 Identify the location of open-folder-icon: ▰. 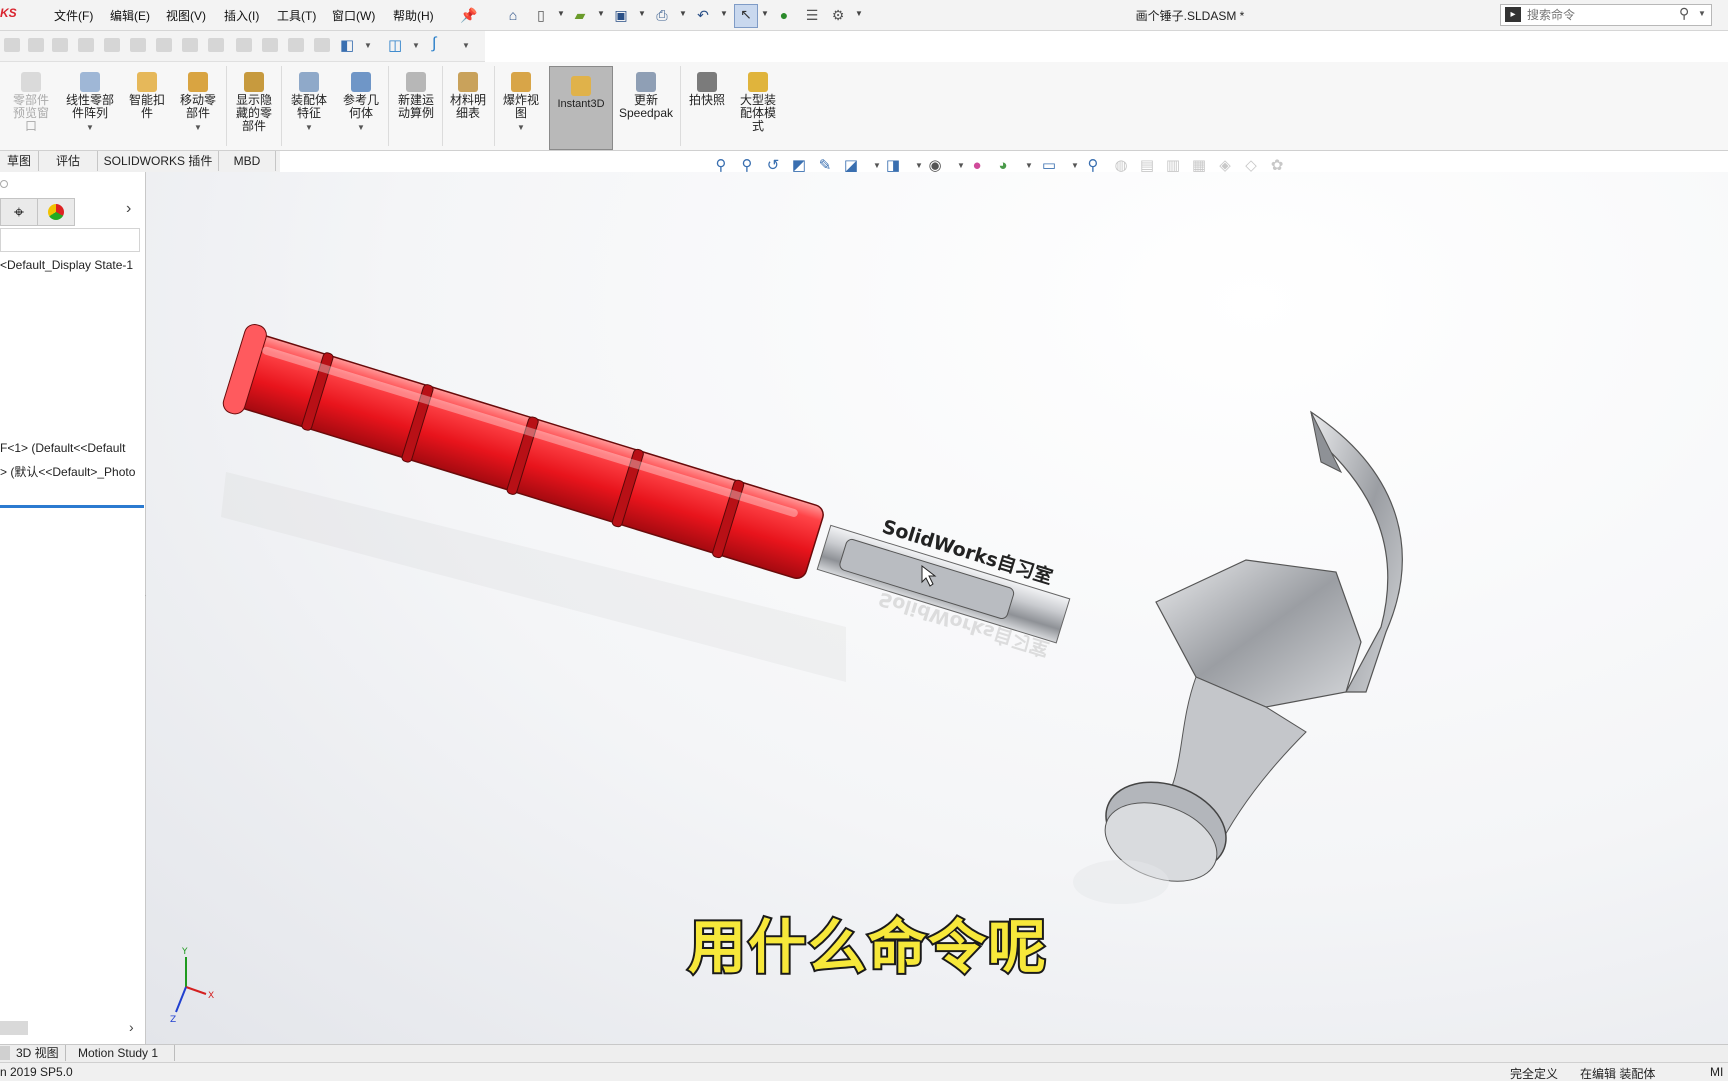
(580, 15).